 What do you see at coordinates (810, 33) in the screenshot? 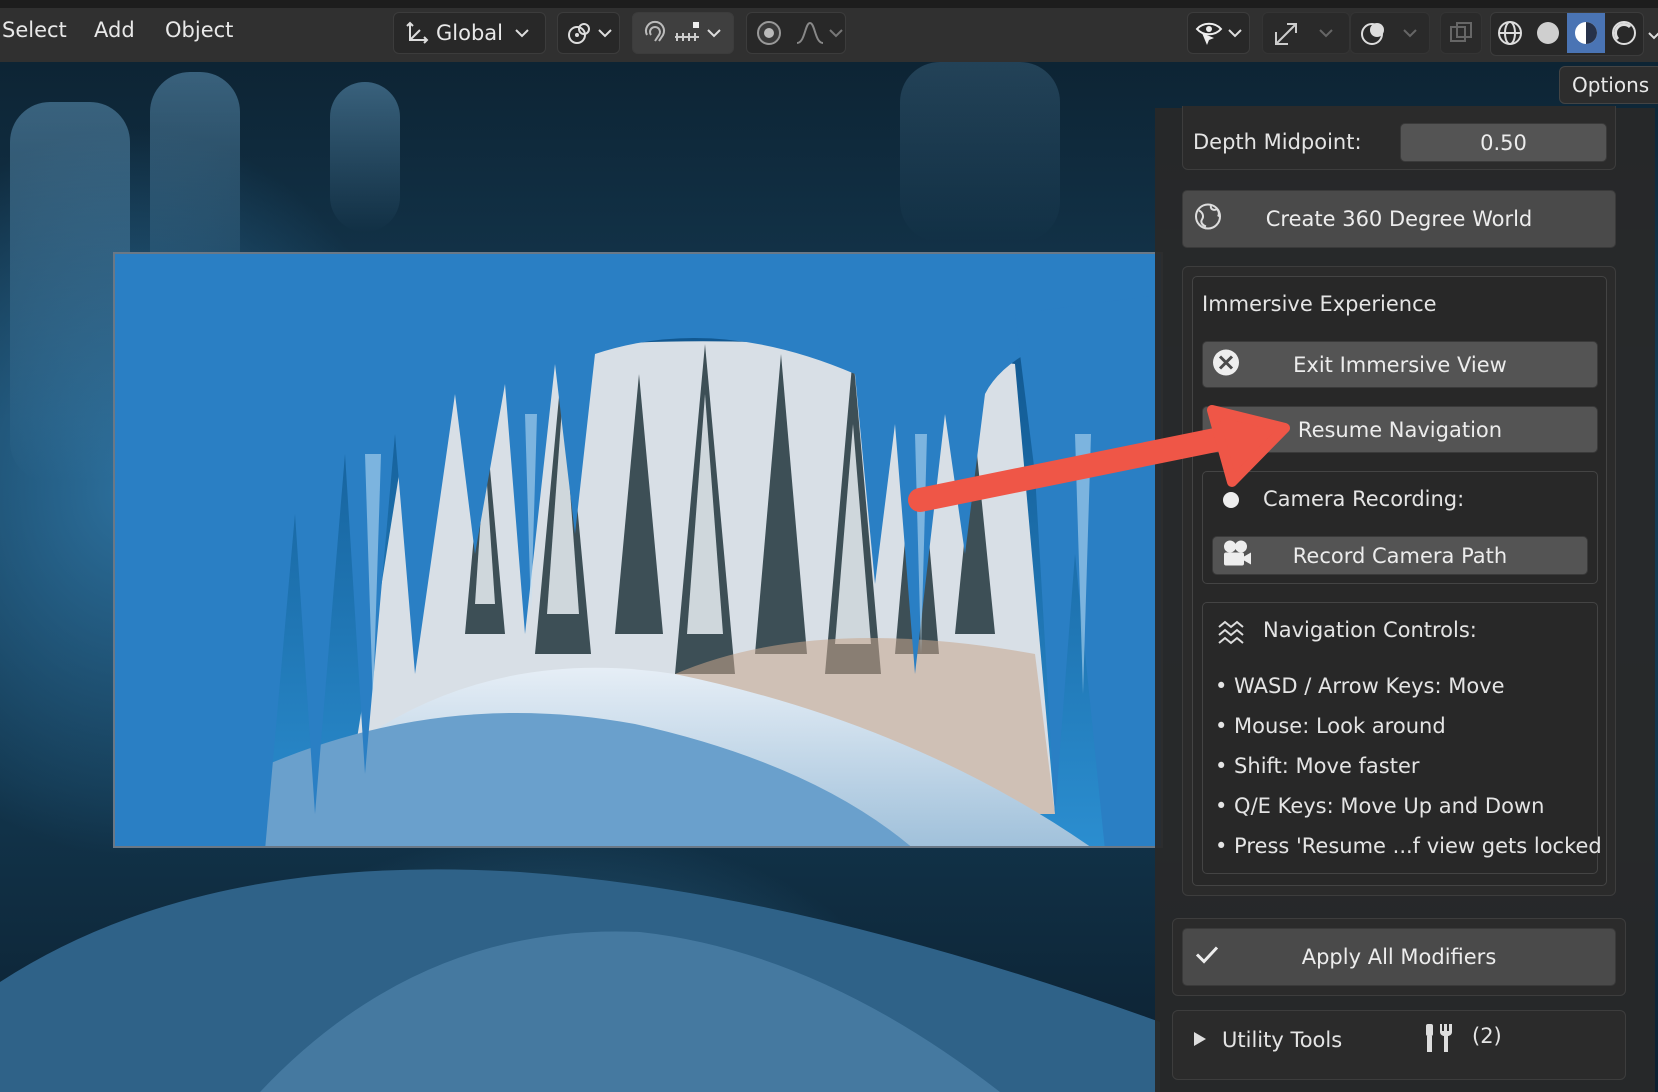
I see `falloff-curve-icon` at bounding box center [810, 33].